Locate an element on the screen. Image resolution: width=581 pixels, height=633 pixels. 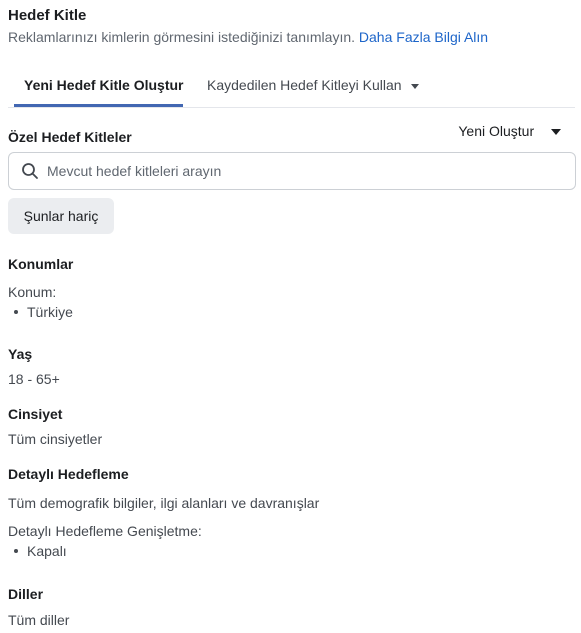
gender-value: Tüm cinsiyetler is located at coordinates (55, 439).